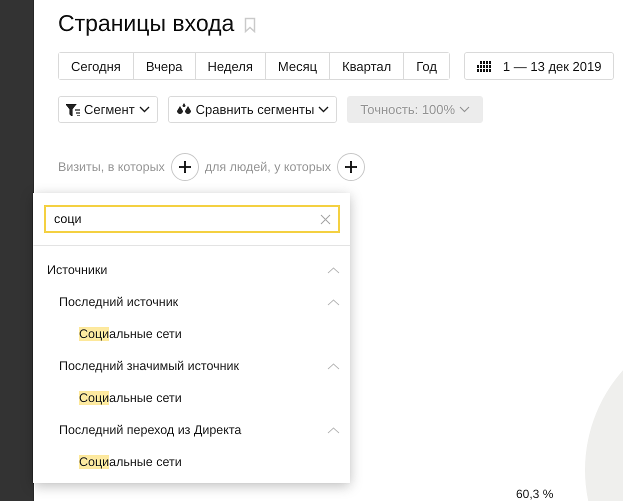 This screenshot has height=501, width=623. What do you see at coordinates (118, 302) in the screenshot?
I see `tree-group-item: Последний источник` at bounding box center [118, 302].